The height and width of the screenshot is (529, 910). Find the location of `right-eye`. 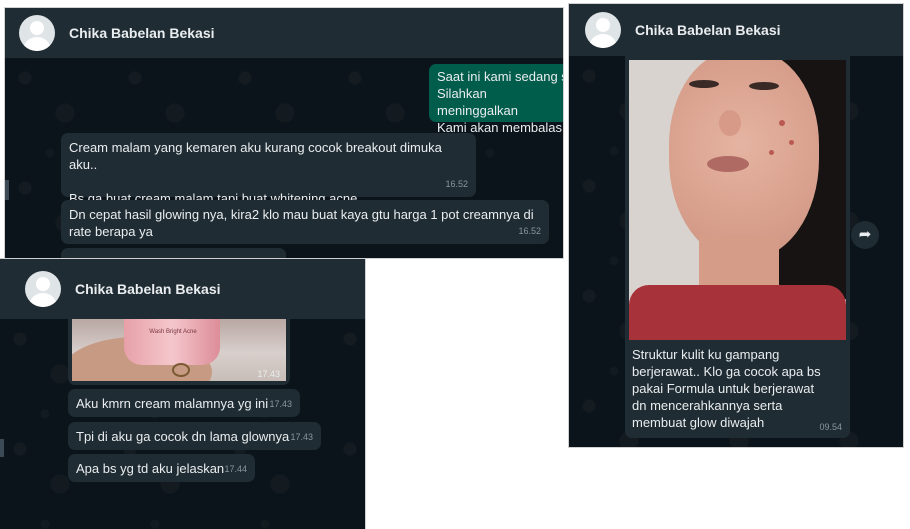

right-eye is located at coordinates (764, 86).